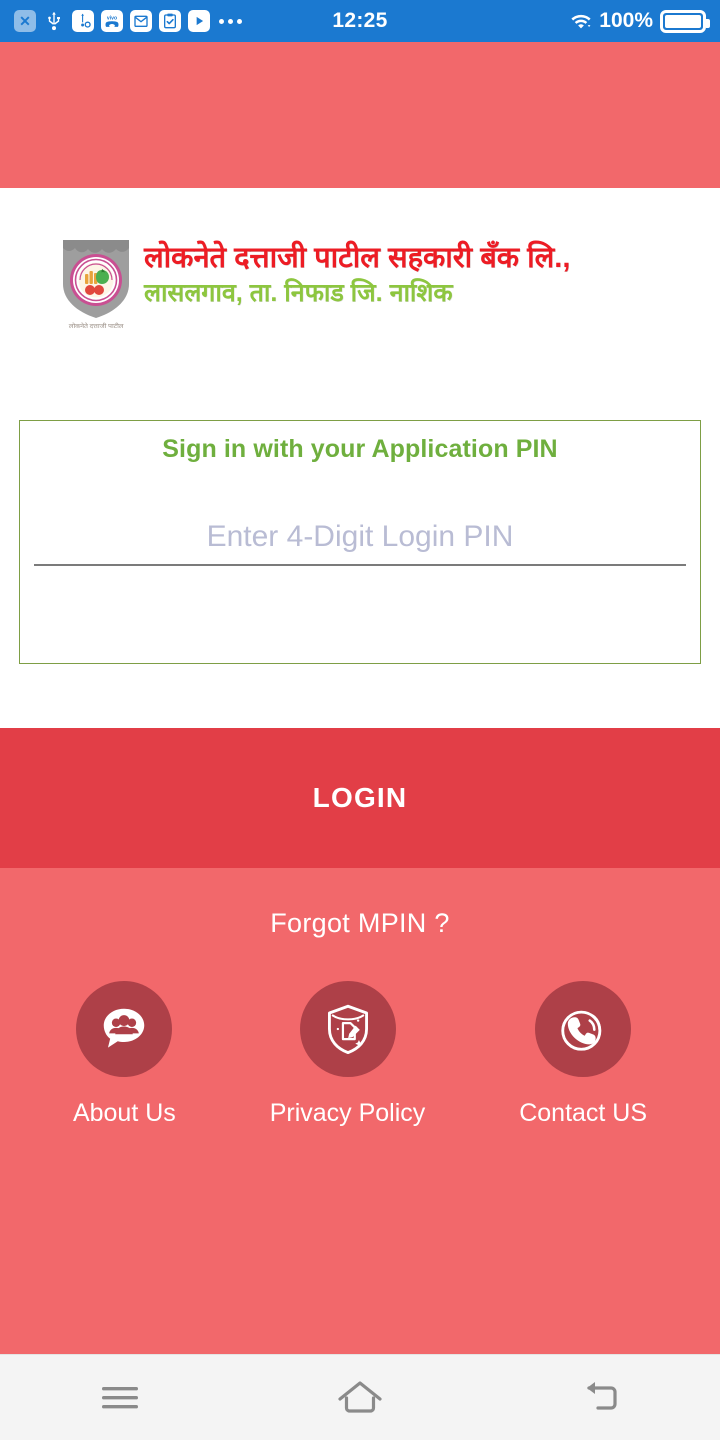 The height and width of the screenshot is (1440, 720). Describe the element at coordinates (141, 21) in the screenshot. I see `mail-icon` at that location.